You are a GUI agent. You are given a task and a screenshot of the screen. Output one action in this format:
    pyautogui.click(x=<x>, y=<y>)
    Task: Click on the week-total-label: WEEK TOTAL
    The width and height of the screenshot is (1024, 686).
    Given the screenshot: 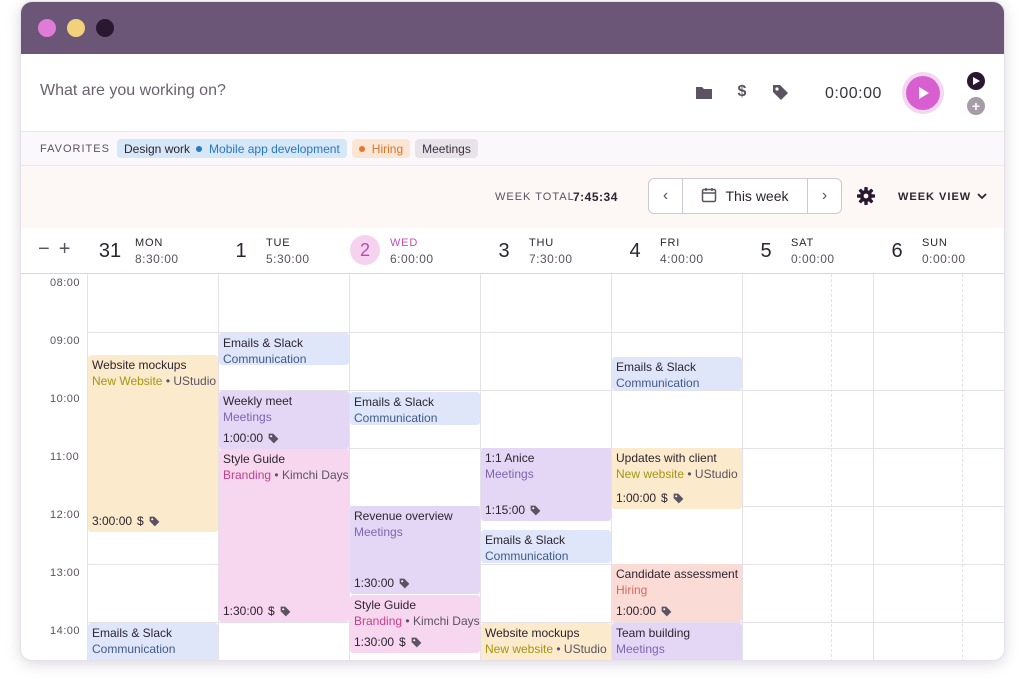 What is the action you would take?
    pyautogui.click(x=535, y=197)
    